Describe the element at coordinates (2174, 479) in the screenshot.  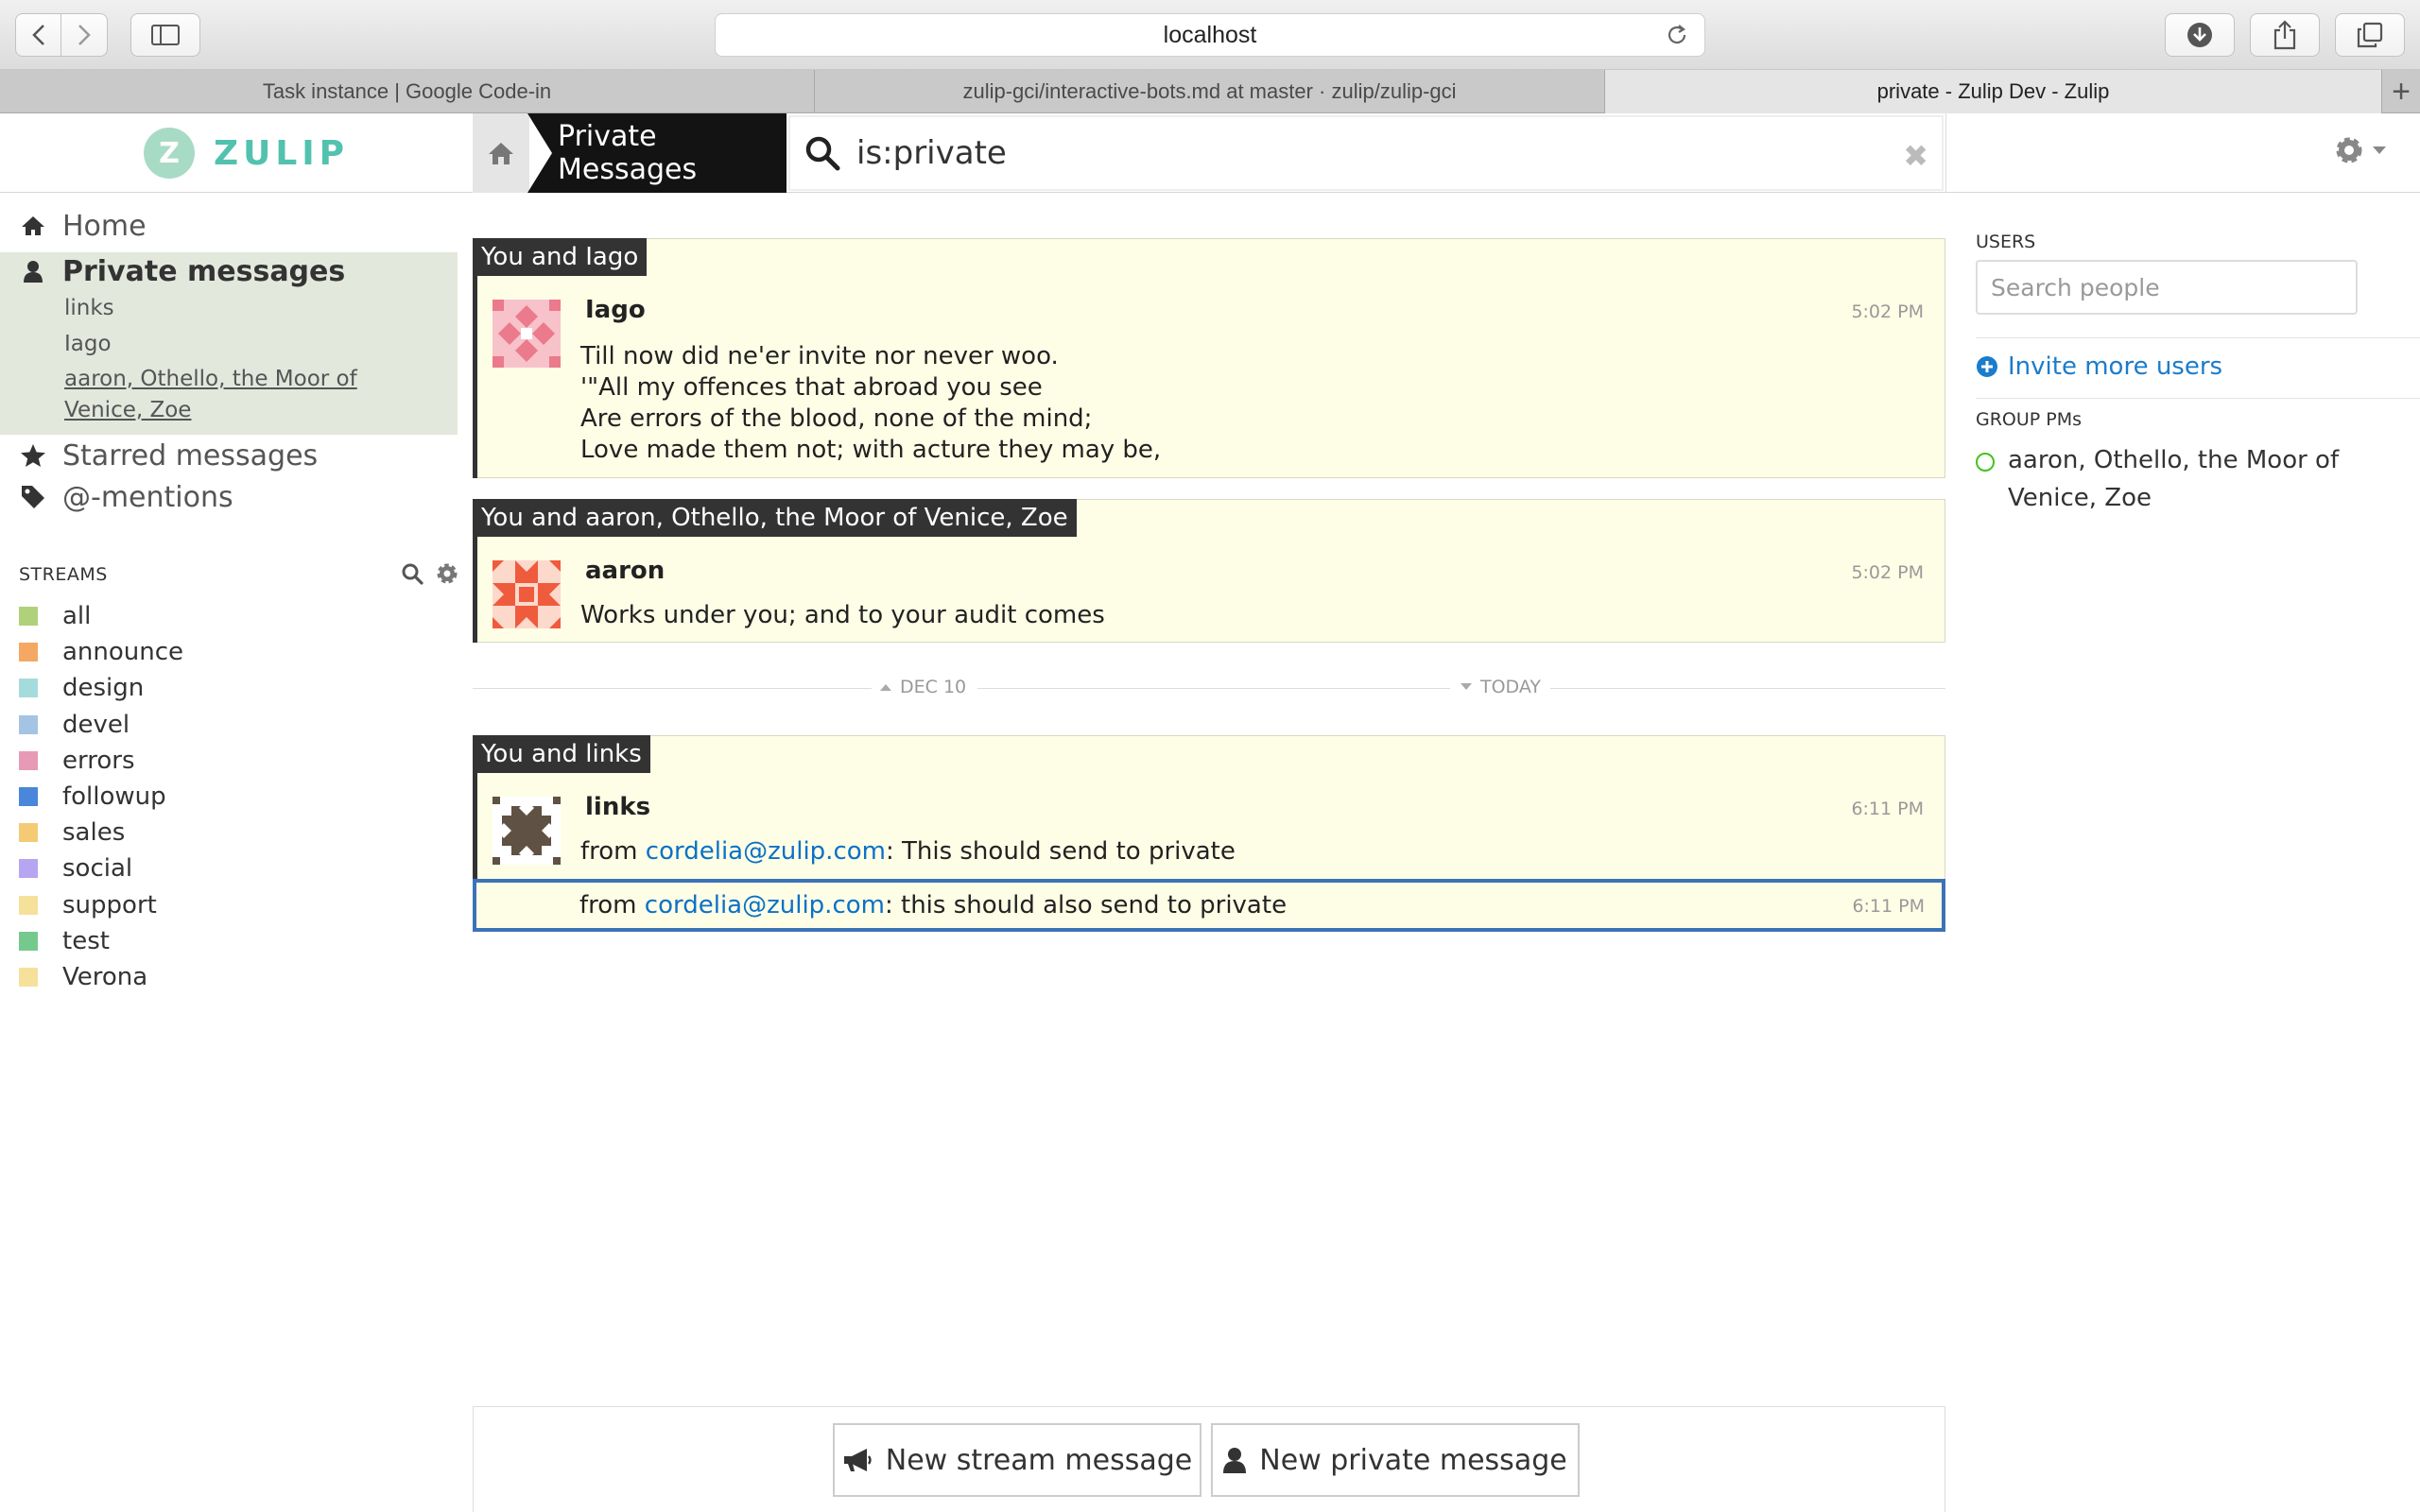
I see `group-pm-label: aaron, Othello, the Moor of Venice, Zoe` at that location.